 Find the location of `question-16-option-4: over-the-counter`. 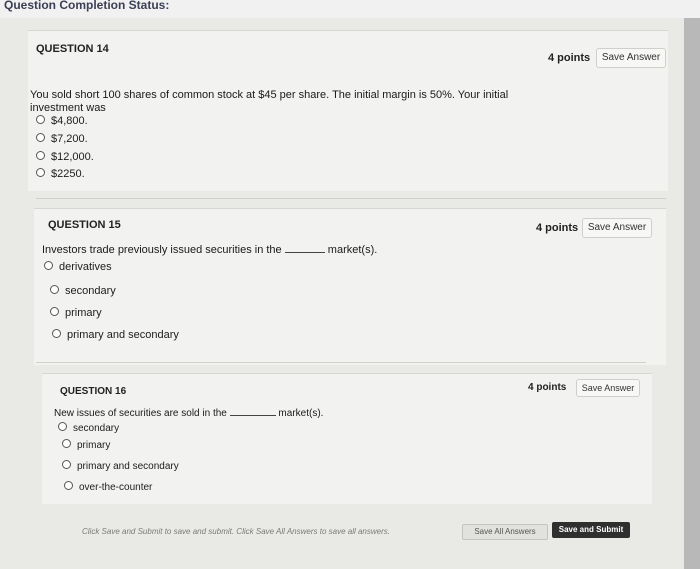

question-16-option-4: over-the-counter is located at coordinates (108, 487).